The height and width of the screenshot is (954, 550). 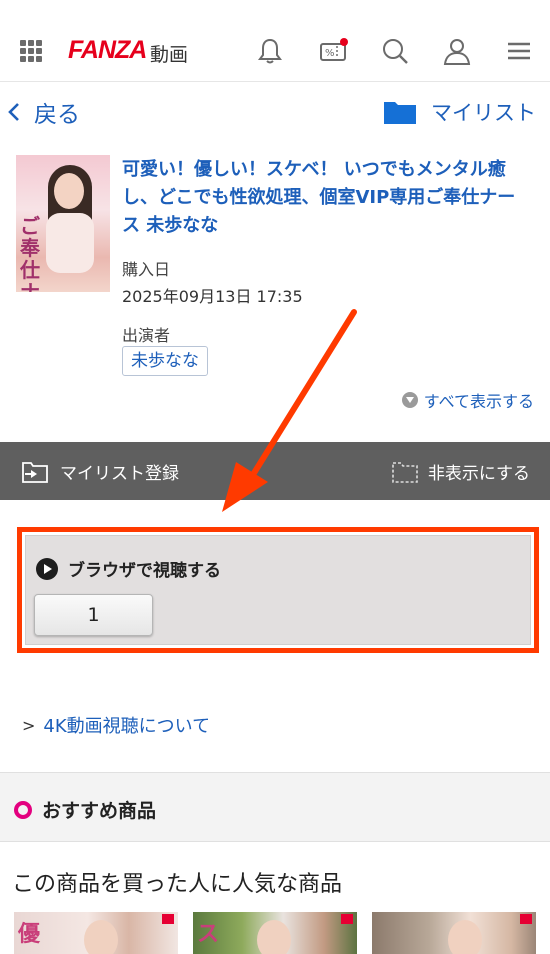 I want to click on thumbnail-text: ス, so click(x=208, y=934).